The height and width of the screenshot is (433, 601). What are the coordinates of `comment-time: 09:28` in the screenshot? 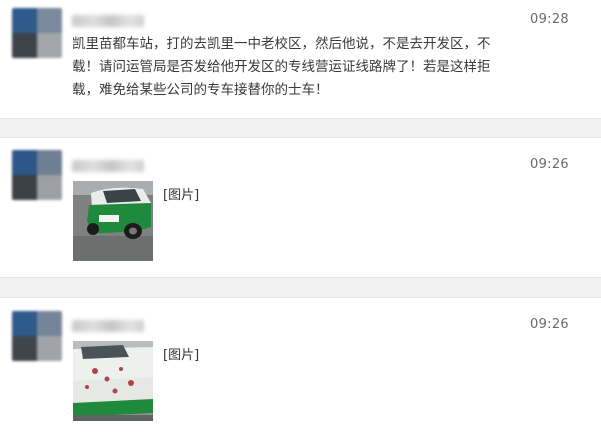 It's located at (549, 19).